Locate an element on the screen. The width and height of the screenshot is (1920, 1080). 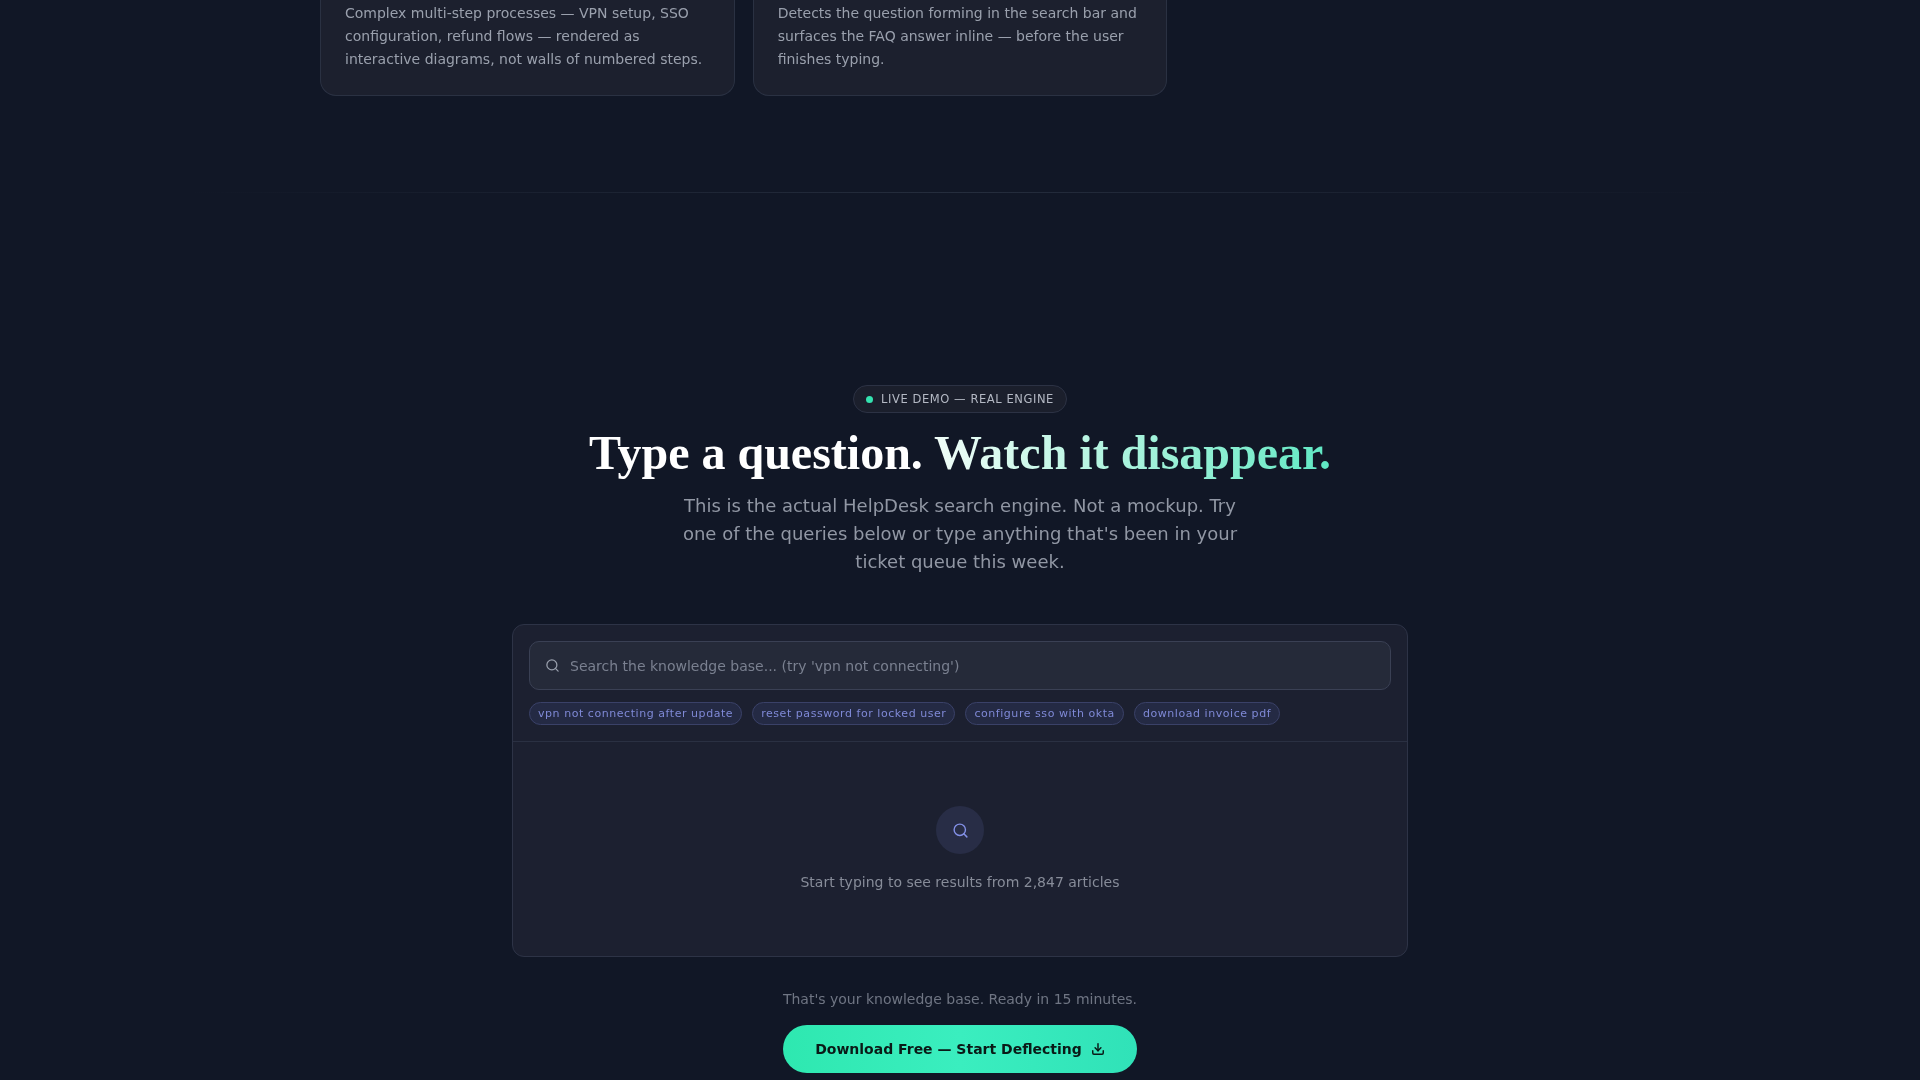
badge-label: LIVE DEMO — REAL ENGINE is located at coordinates (967, 399).